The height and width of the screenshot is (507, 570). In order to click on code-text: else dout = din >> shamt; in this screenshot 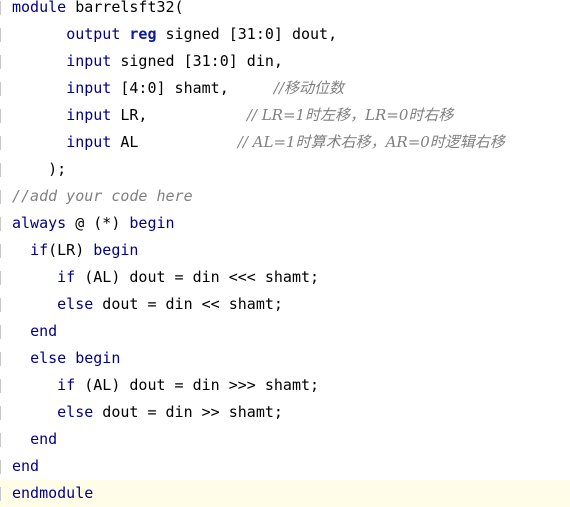, I will do `click(147, 412)`.